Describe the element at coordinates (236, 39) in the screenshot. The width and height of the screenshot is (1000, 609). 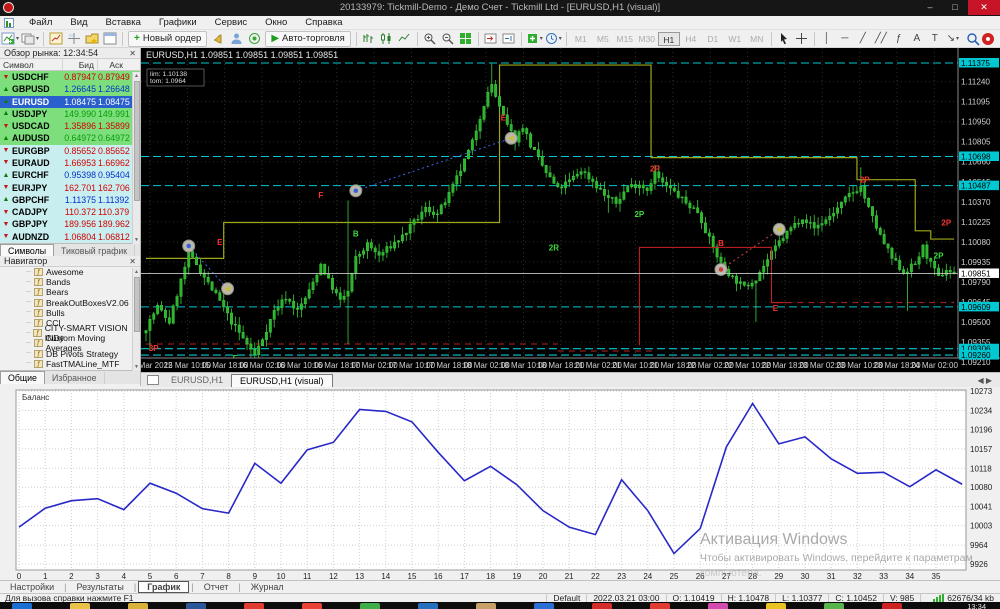
I see `experts-button` at that location.